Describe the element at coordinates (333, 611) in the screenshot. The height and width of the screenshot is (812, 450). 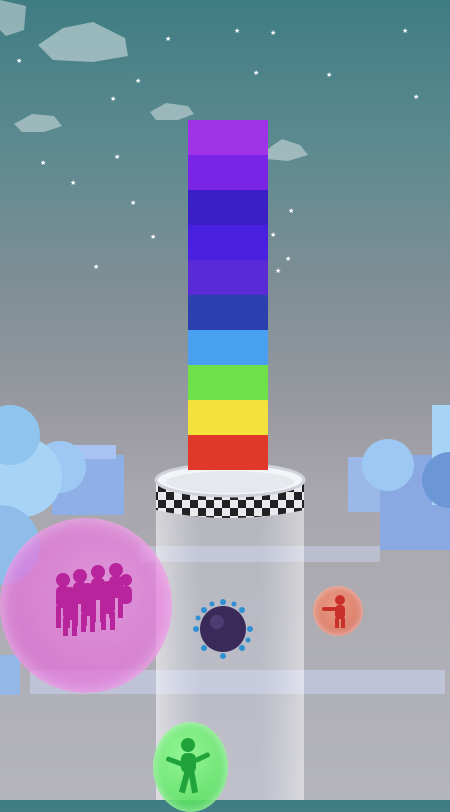
I see `red-figure` at that location.